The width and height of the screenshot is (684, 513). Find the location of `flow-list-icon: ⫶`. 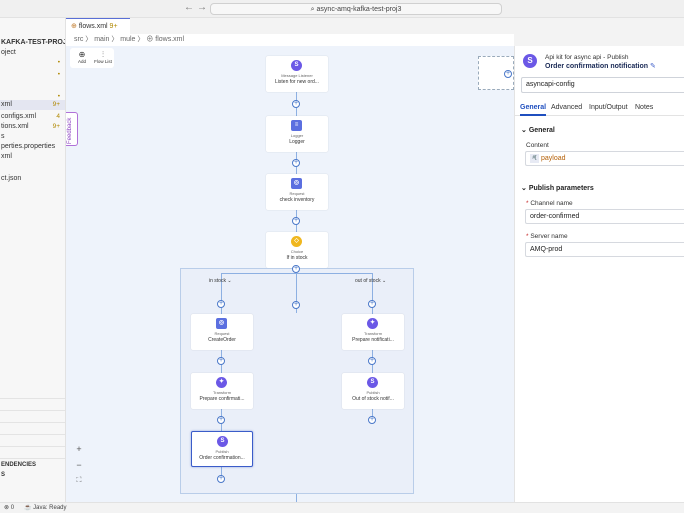

flow-list-icon: ⫶ is located at coordinates (103, 54).